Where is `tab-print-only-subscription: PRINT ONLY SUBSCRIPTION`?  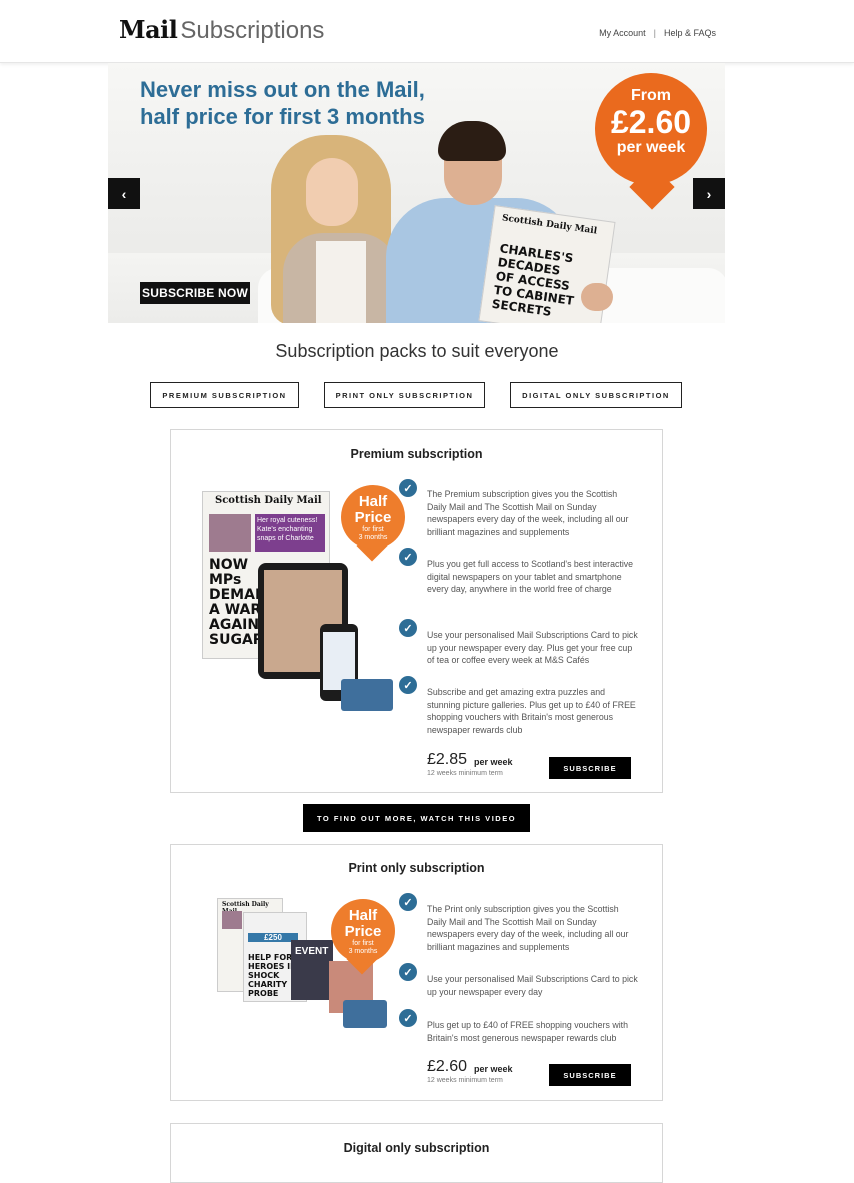 tab-print-only-subscription: PRINT ONLY SUBSCRIPTION is located at coordinates (404, 395).